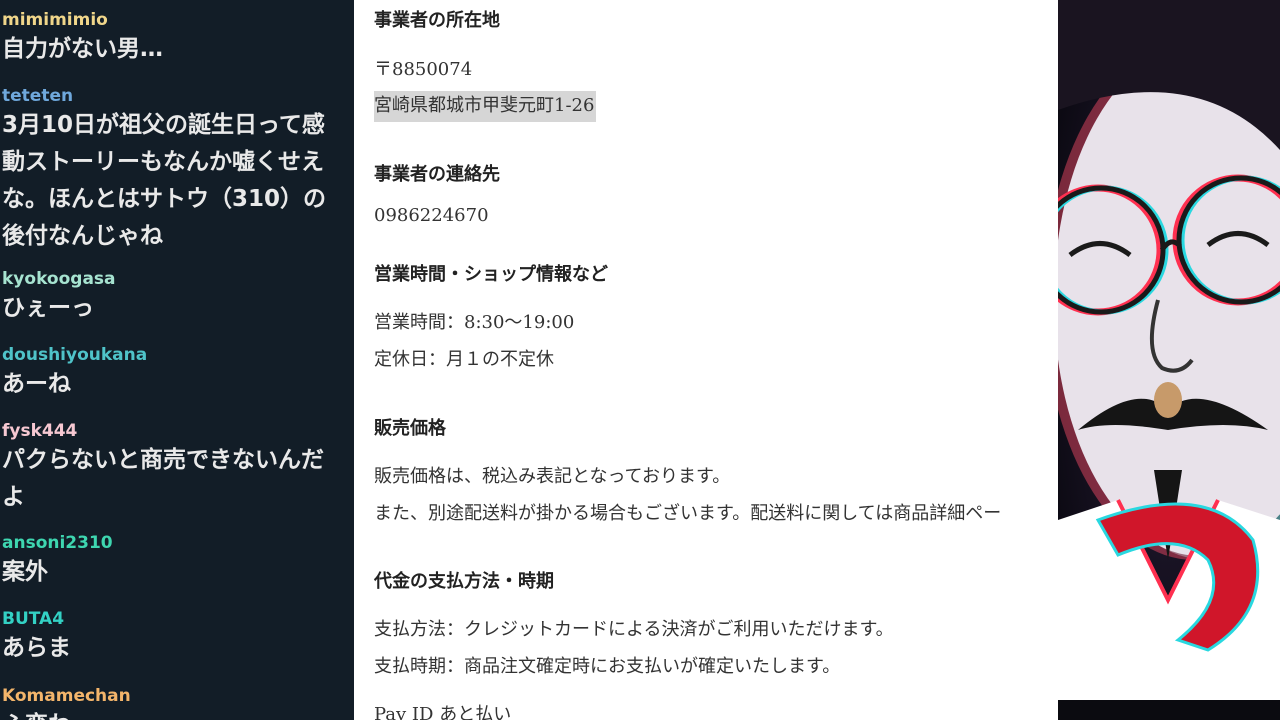  I want to click on chat-username: kyokoogasa, so click(178, 279).